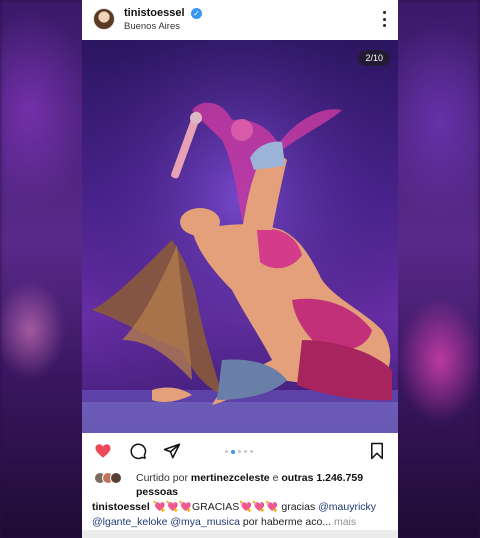  I want to click on comment-icon, so click(138, 451).